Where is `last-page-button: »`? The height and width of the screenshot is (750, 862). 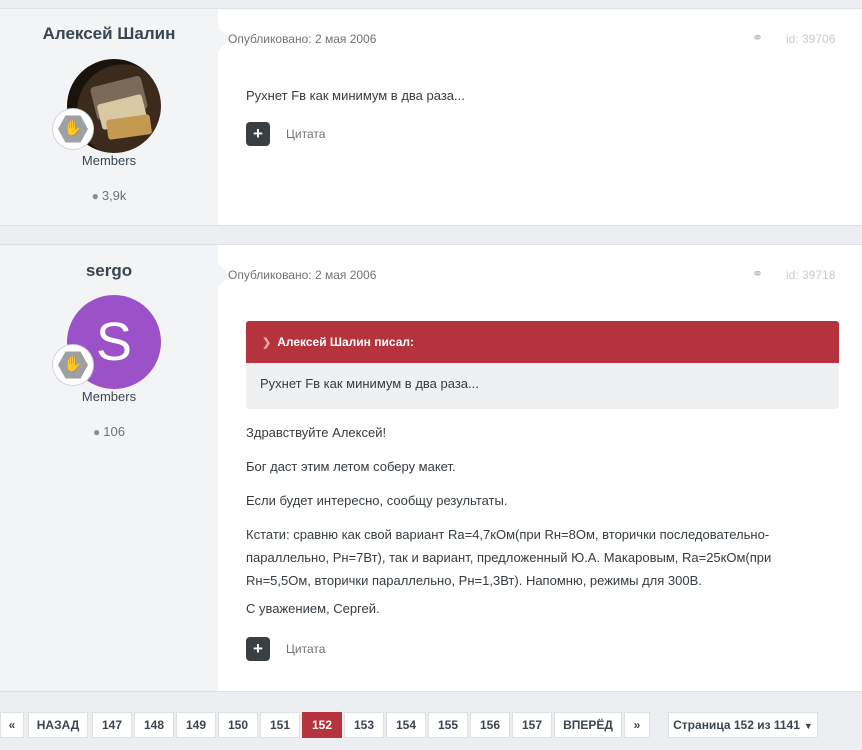 last-page-button: » is located at coordinates (637, 725).